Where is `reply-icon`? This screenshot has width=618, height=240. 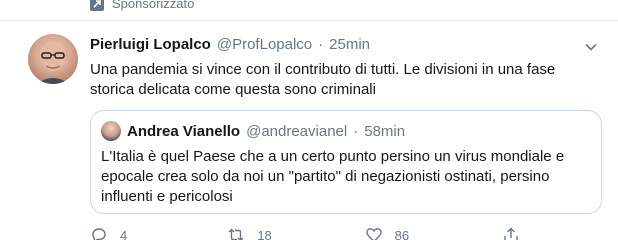
reply-icon is located at coordinates (99, 234).